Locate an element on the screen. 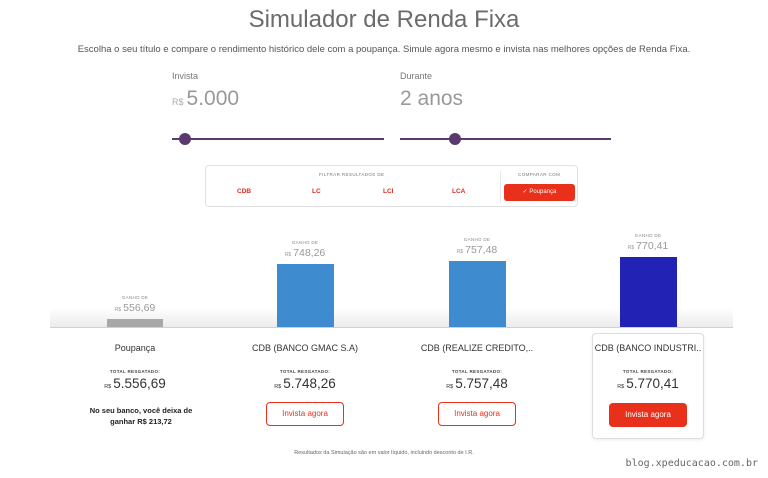 The image size is (768, 478). duration-slider-handle is located at coordinates (455, 139).